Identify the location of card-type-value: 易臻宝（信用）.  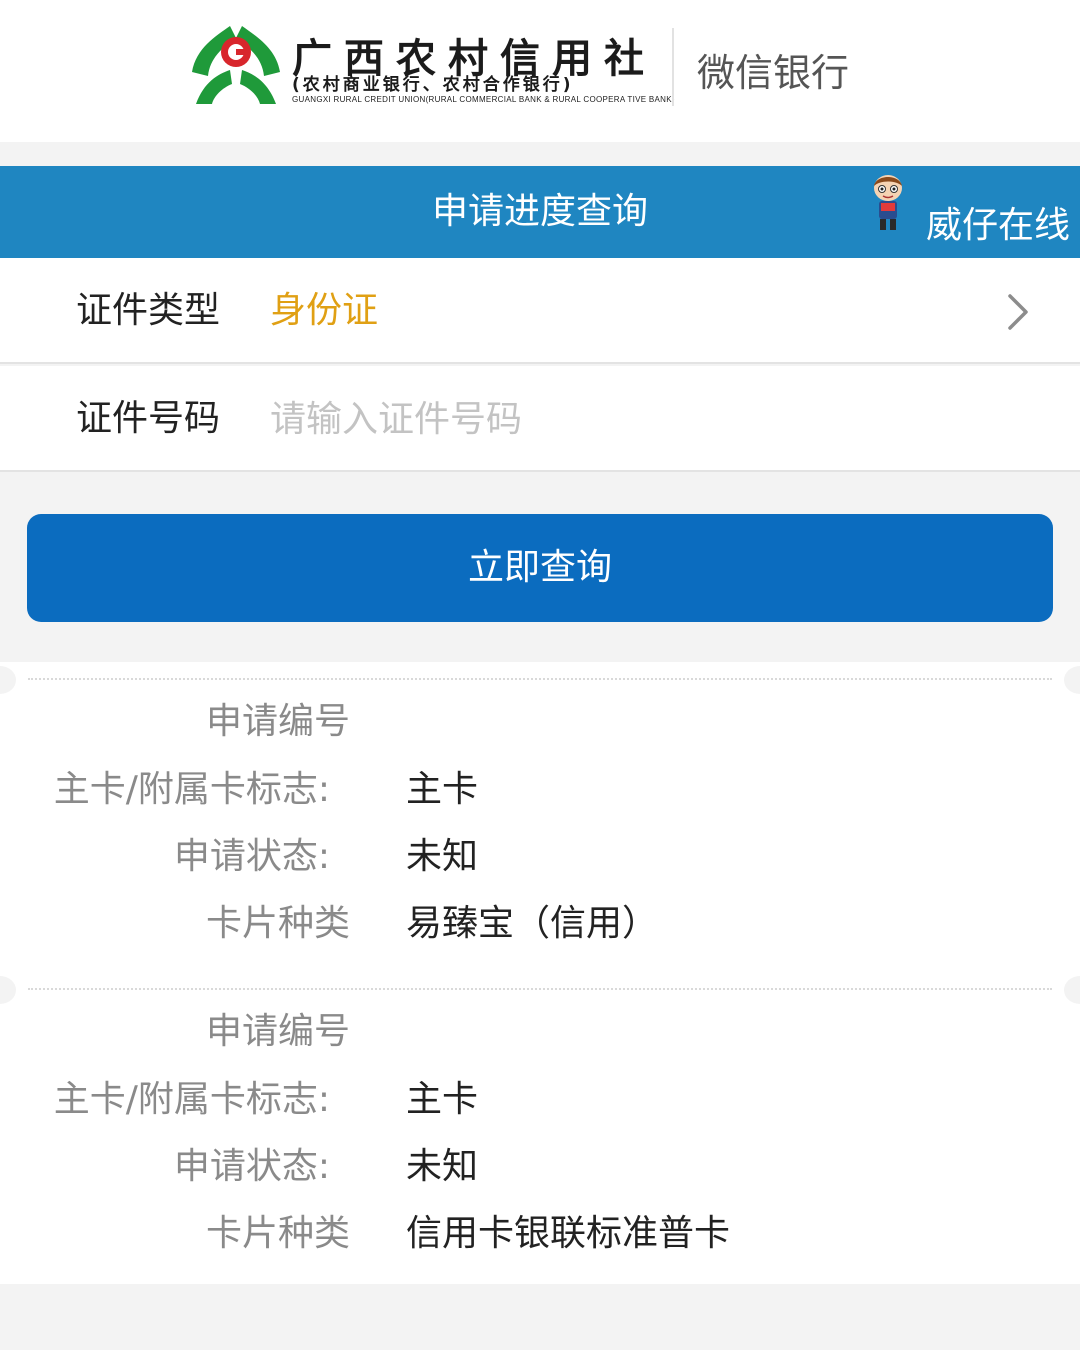
(532, 923).